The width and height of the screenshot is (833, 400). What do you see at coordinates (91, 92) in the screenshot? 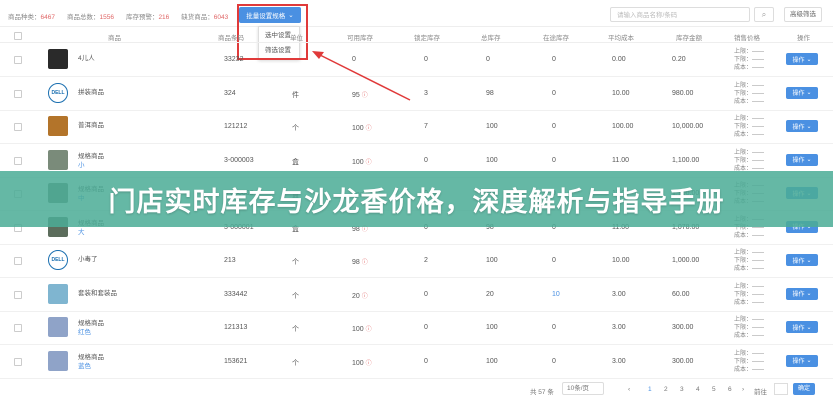
I see `product-name-cell: 拼装商品` at bounding box center [91, 92].